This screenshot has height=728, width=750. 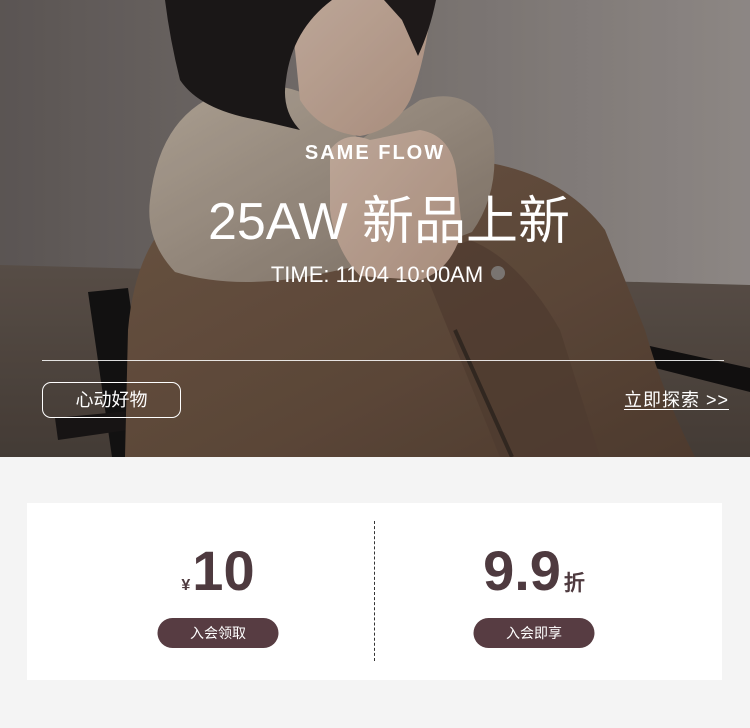 I want to click on coupon-cash: ¥10 入会领取, so click(x=218, y=591).